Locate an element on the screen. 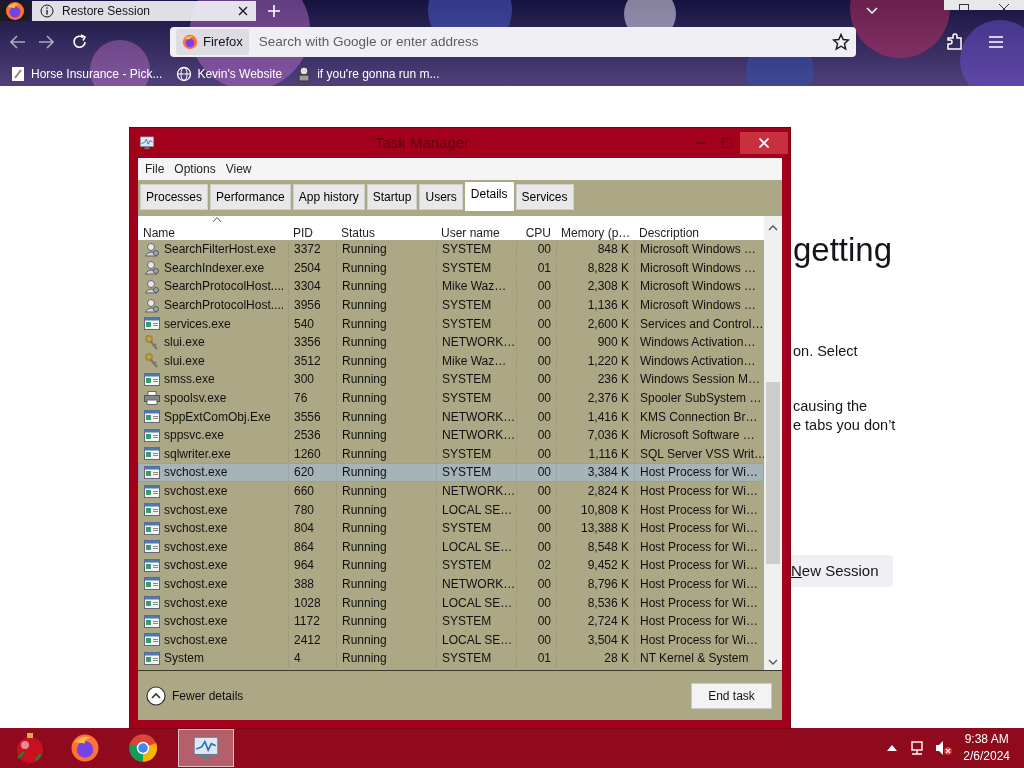  table-cell: 8,548 K is located at coordinates (608, 546).